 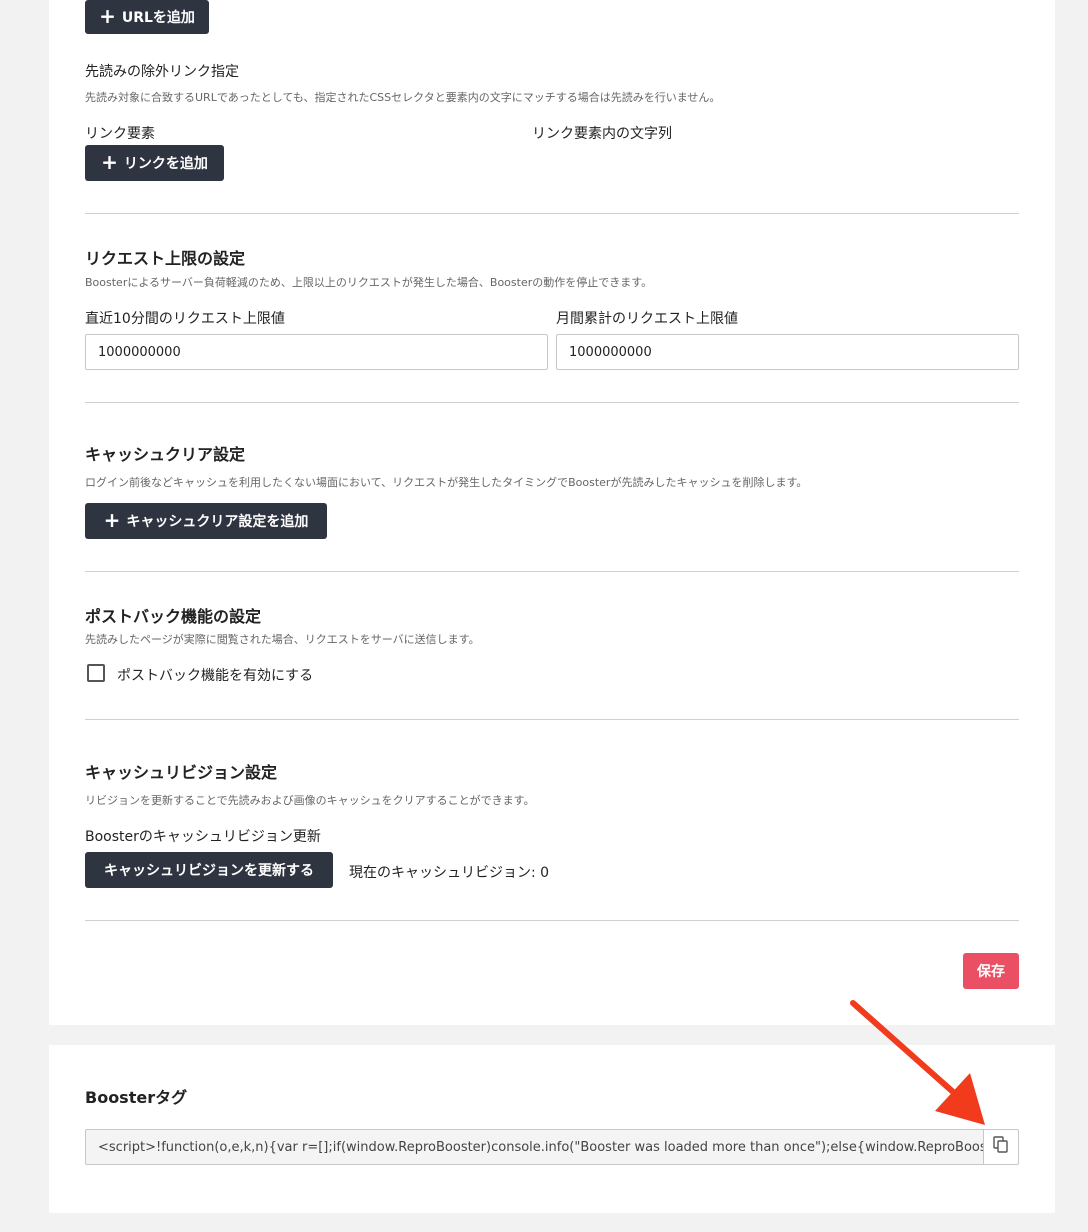 I want to click on copy-icon, so click(x=1001, y=1147).